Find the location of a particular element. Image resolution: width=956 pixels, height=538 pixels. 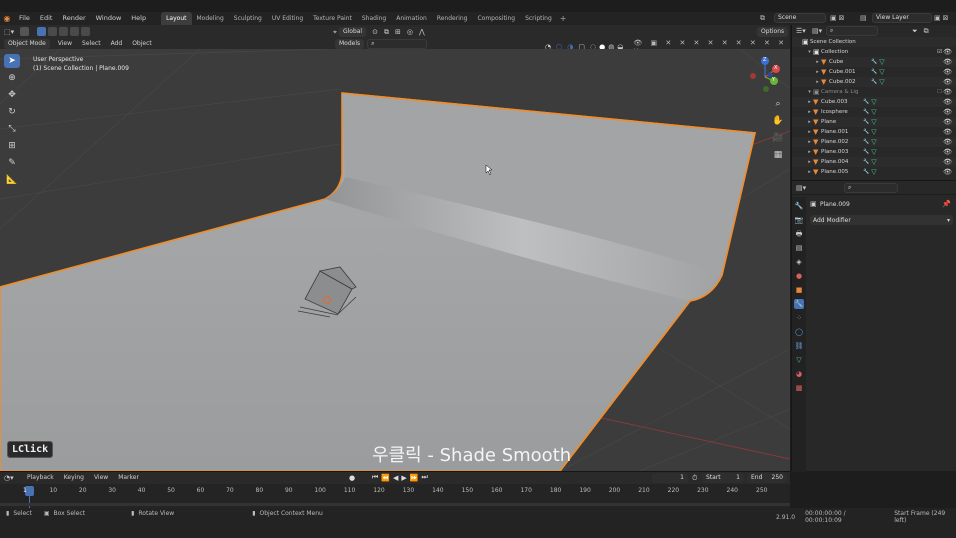

mode-dropdown: Object Mode is located at coordinates (27, 44).